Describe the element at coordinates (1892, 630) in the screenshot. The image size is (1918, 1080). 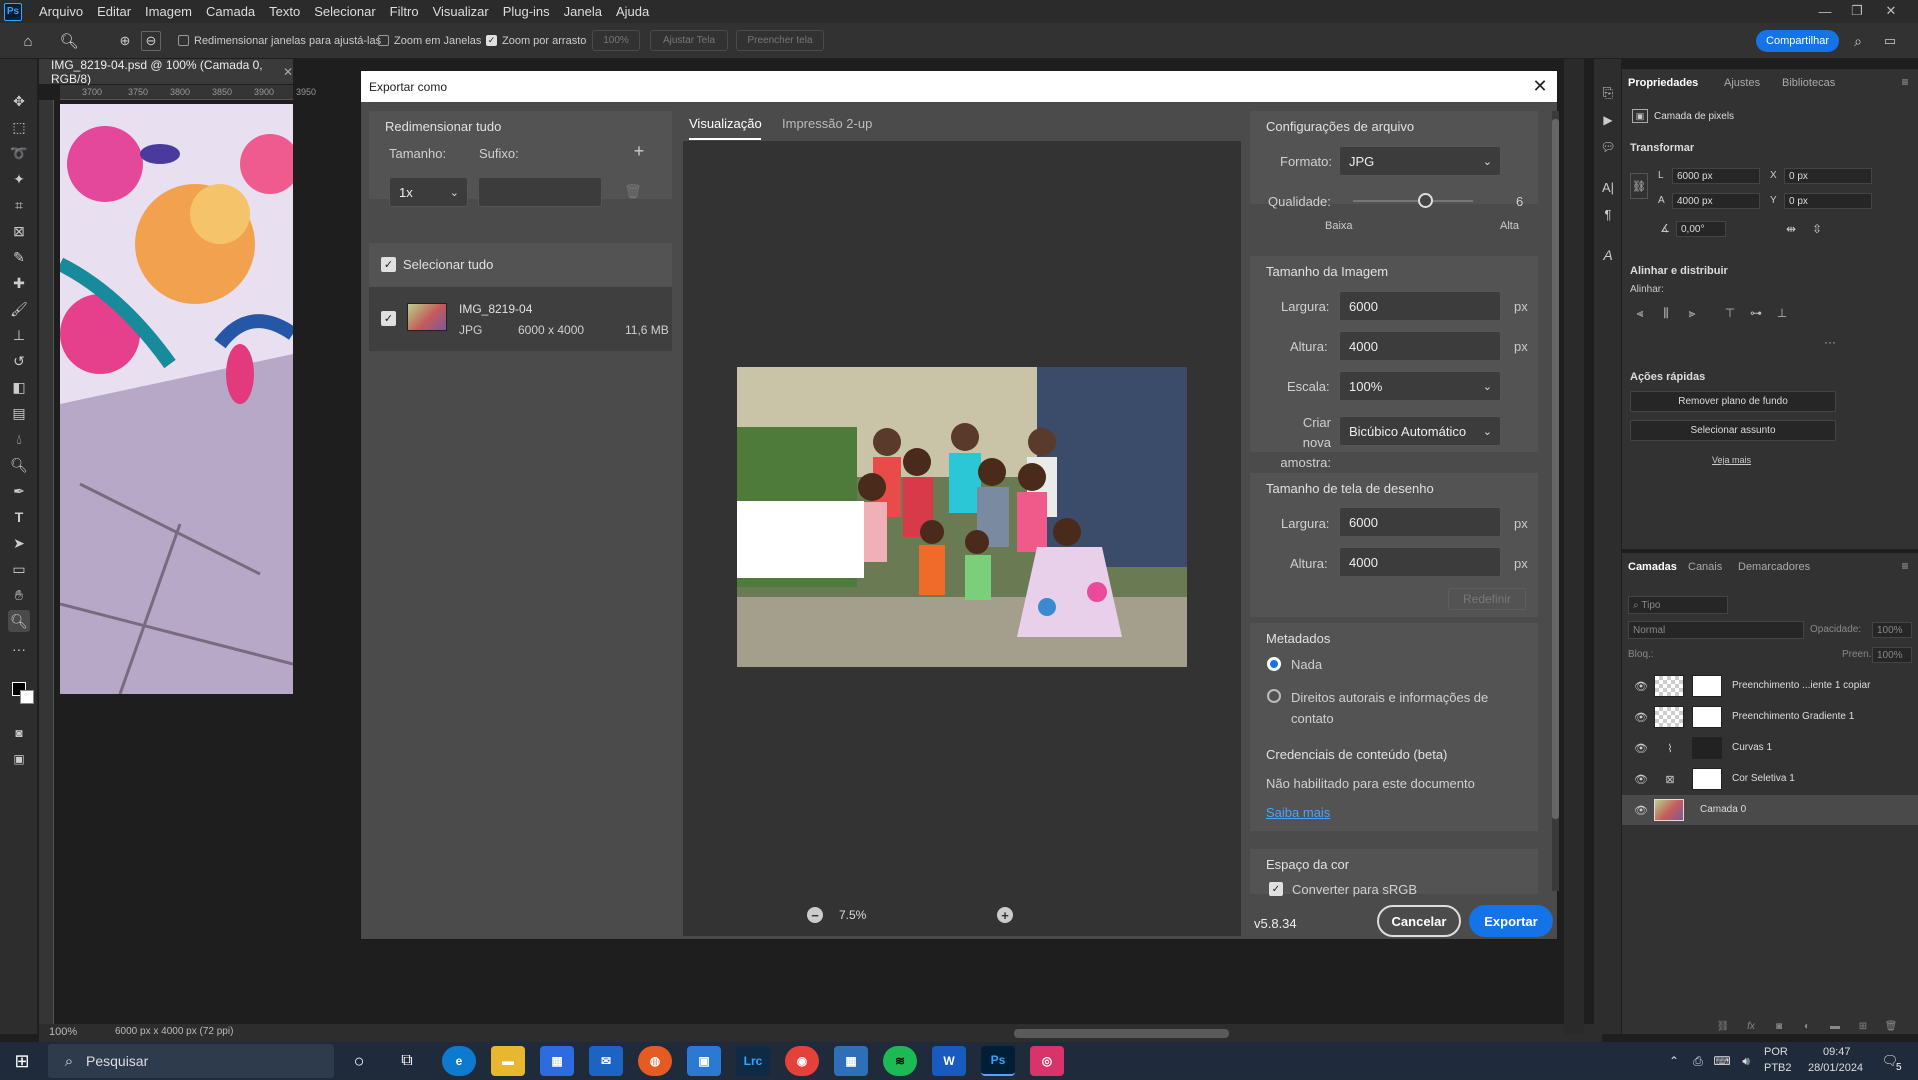
I see `opacity-input: 100%` at that location.